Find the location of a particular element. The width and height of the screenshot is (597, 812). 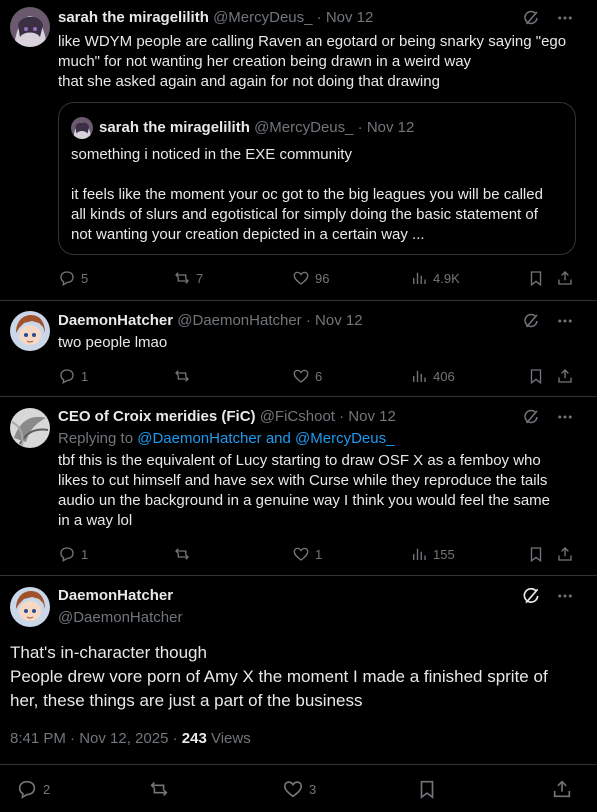

handle: @MercyDeus_ is located at coordinates (262, 17).